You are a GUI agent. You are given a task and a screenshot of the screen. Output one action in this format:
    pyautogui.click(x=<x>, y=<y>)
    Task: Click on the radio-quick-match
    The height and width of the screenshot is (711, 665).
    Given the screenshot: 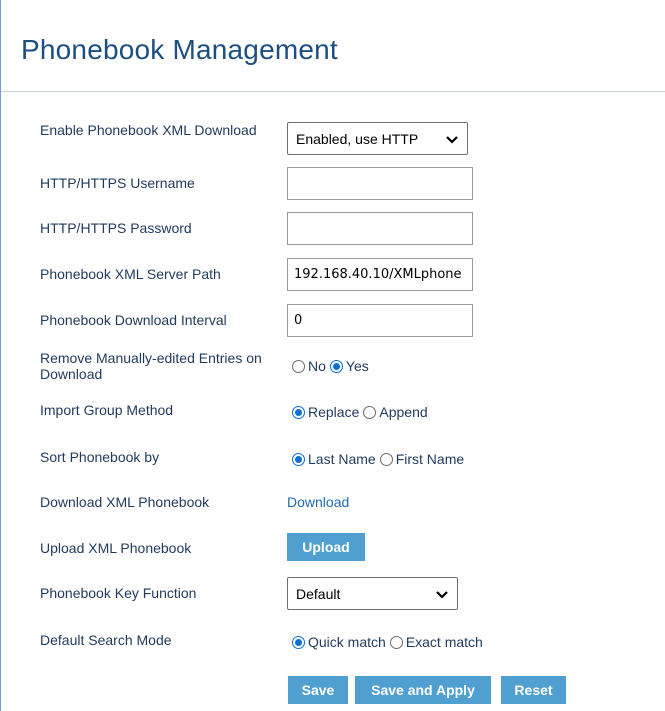 What is the action you would take?
    pyautogui.click(x=298, y=642)
    